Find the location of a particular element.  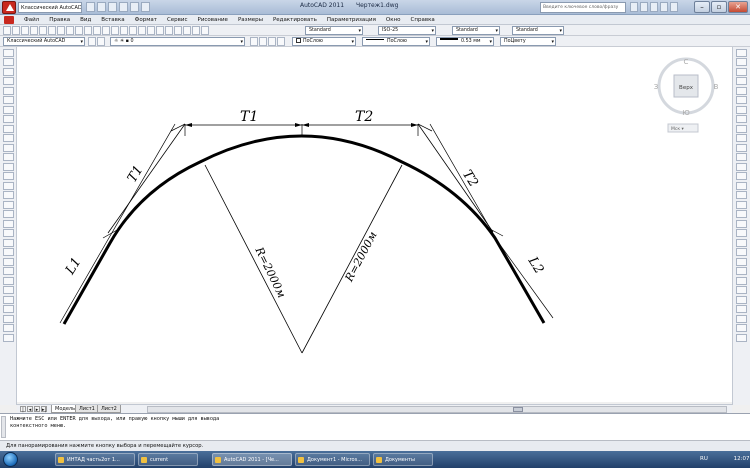

taskbar-item: current is located at coordinates (168, 459).